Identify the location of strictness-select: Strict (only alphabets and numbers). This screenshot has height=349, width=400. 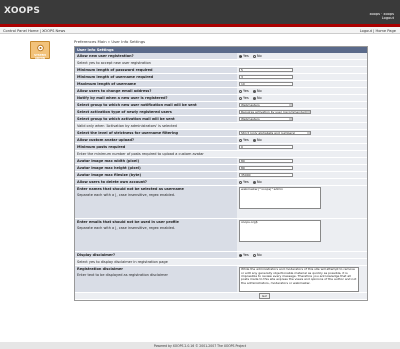
(275, 133).